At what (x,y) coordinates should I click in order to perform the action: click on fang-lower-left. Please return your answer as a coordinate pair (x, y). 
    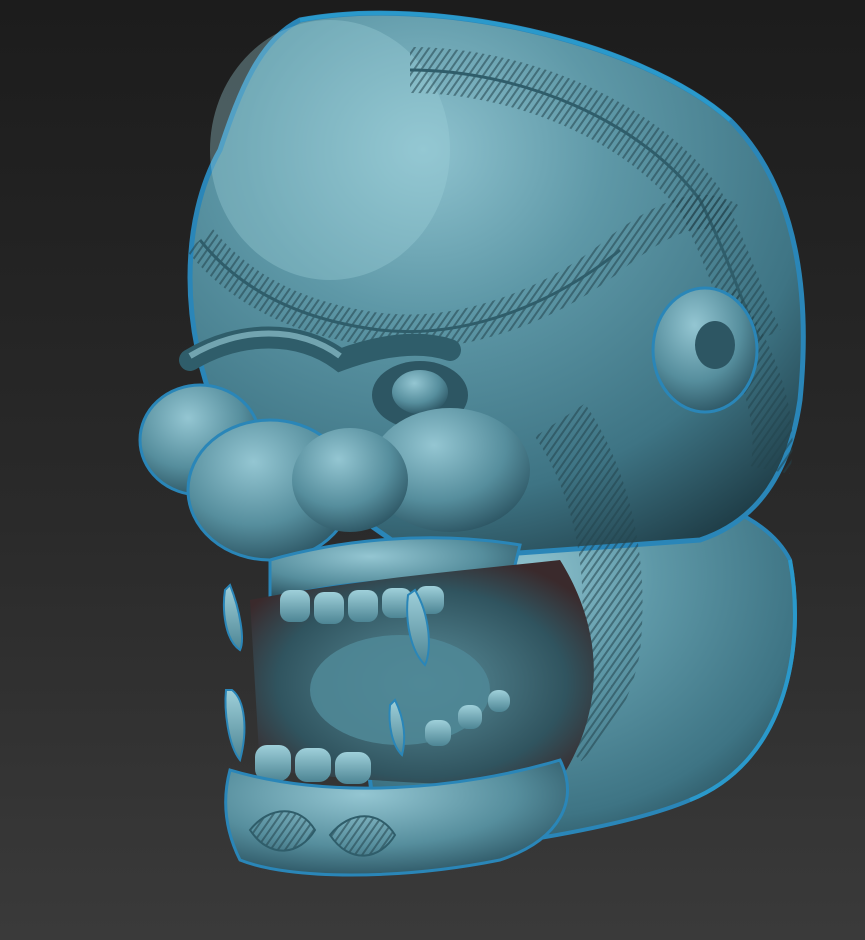
    Looking at the image, I should click on (235, 726).